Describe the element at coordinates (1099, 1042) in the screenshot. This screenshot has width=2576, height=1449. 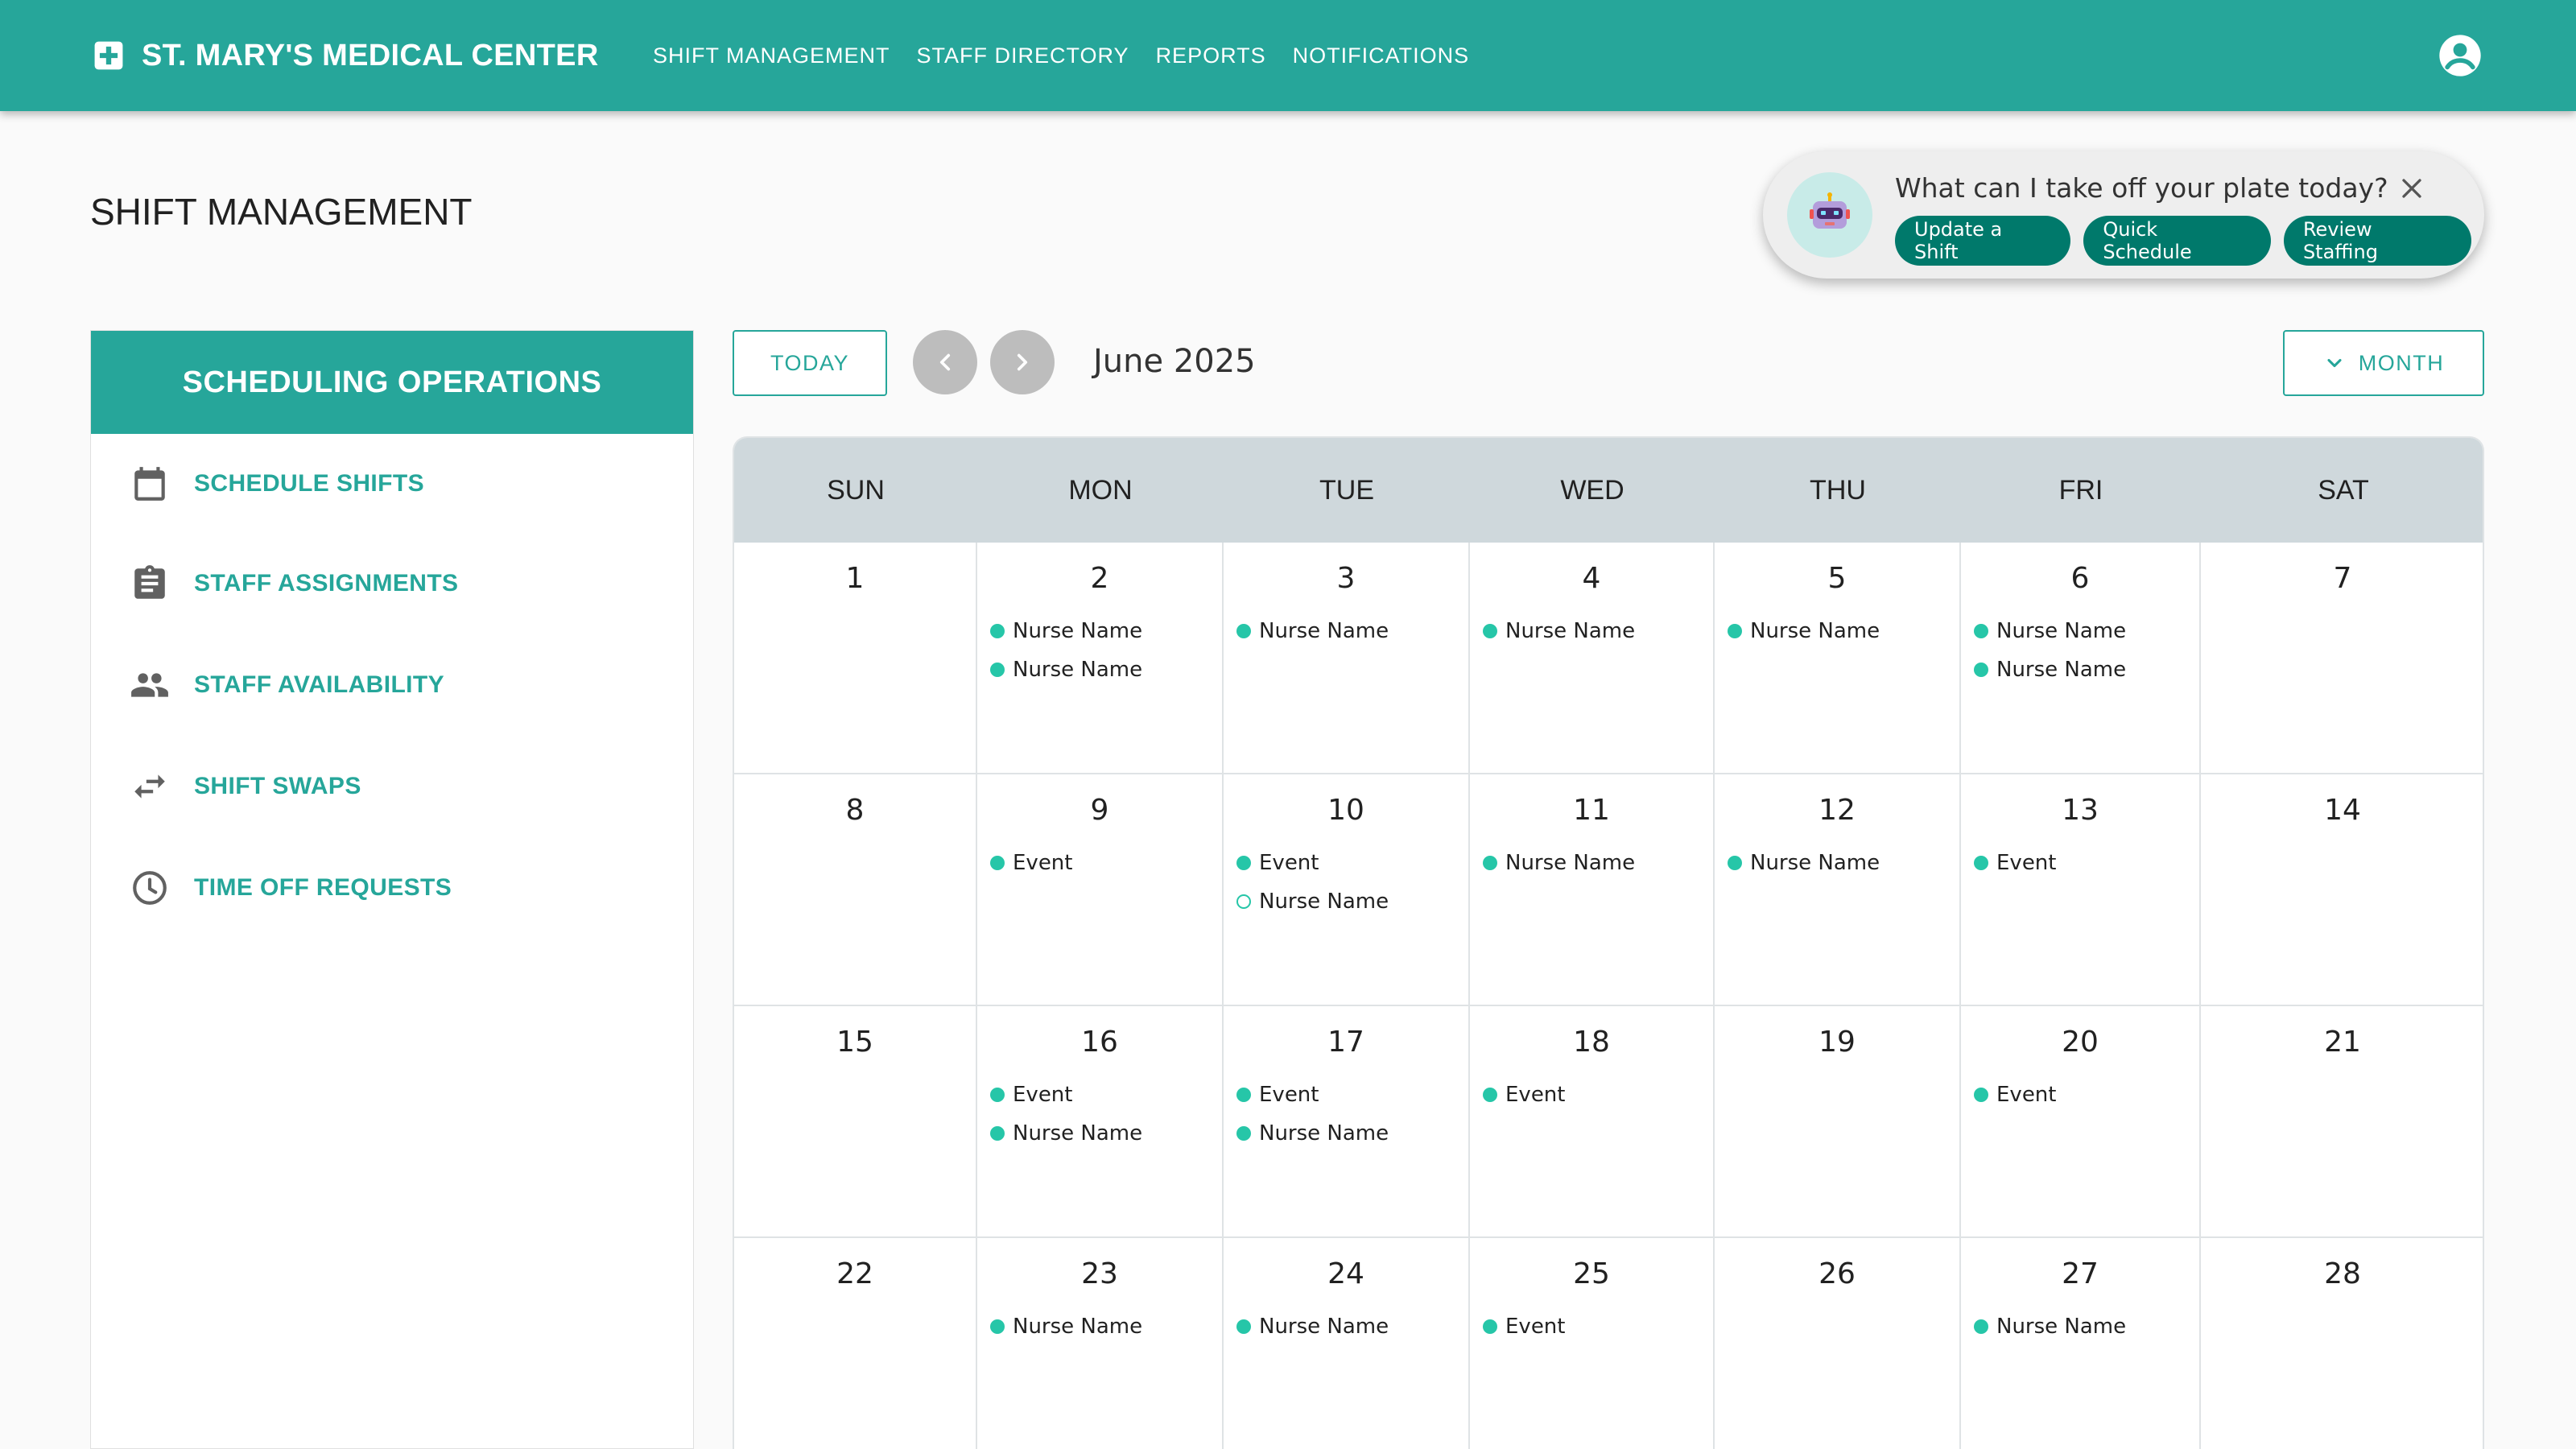
I see `day-number: 16` at that location.